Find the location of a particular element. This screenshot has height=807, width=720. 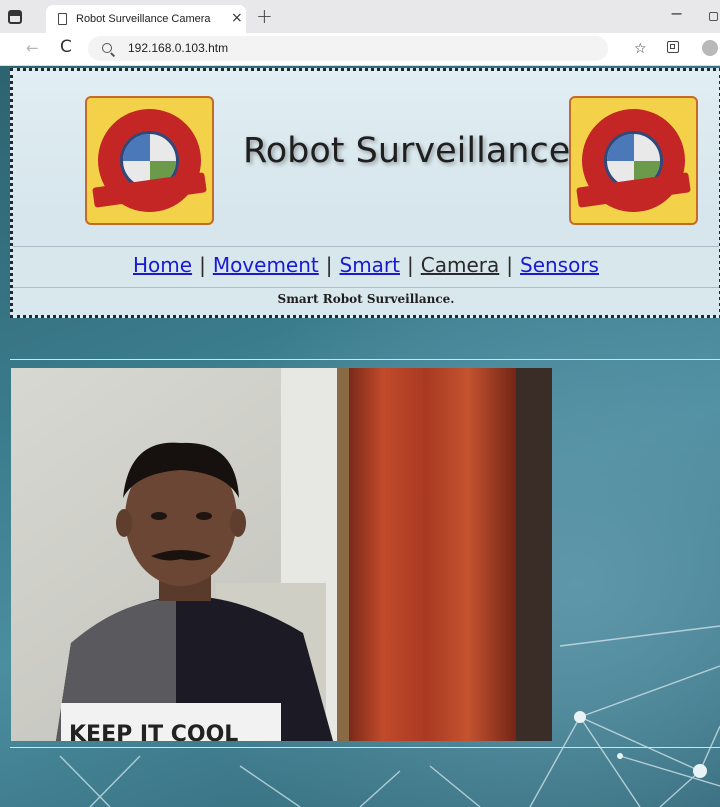

back-button: ← is located at coordinates (32, 48).